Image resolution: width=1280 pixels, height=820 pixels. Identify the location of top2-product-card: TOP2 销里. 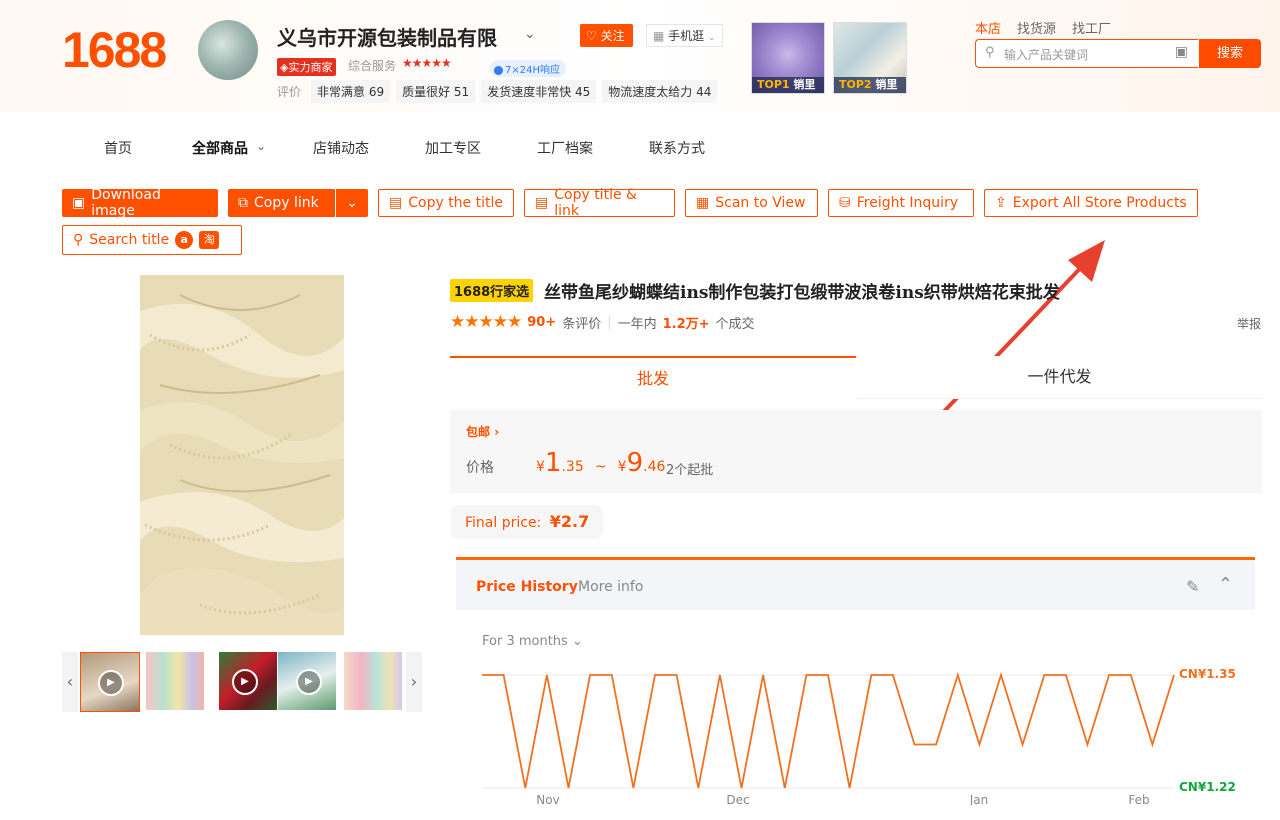
(870, 58).